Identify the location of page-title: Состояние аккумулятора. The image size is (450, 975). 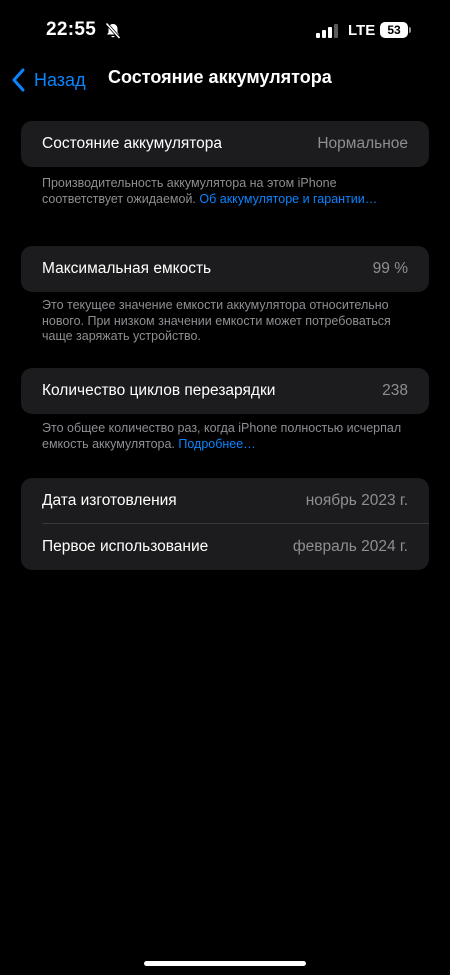
(220, 77).